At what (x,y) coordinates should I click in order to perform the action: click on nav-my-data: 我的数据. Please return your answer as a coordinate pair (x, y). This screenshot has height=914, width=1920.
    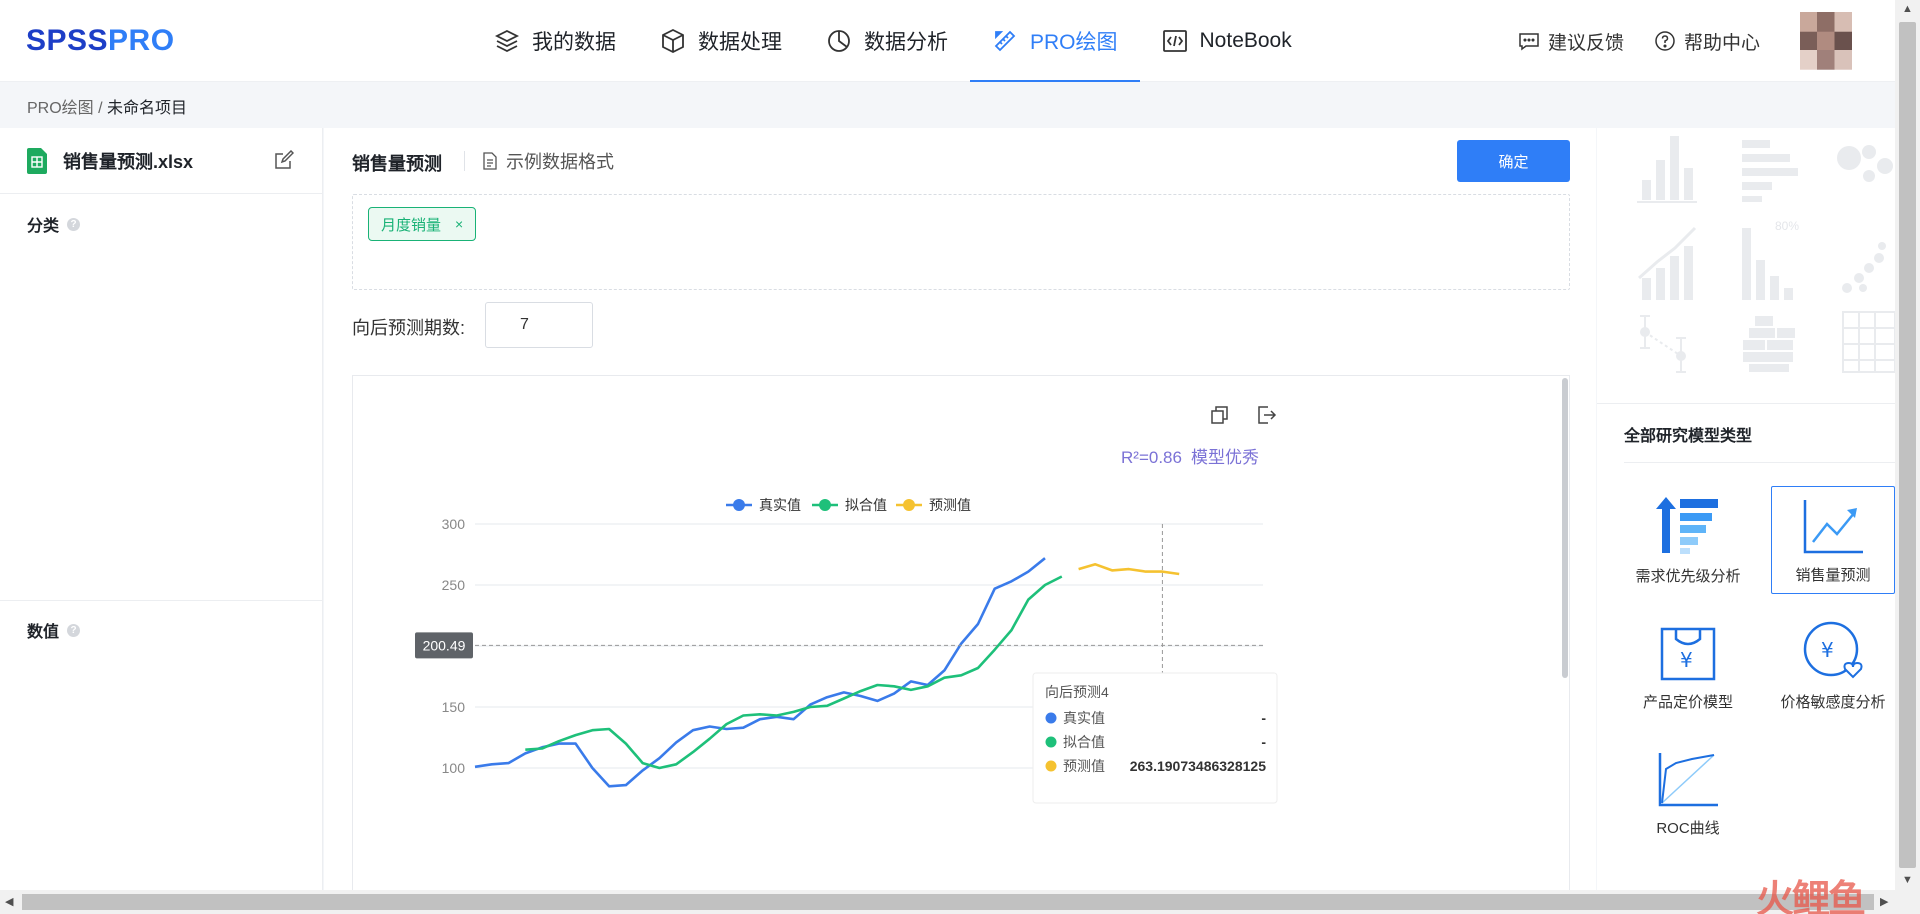
    Looking at the image, I should click on (555, 41).